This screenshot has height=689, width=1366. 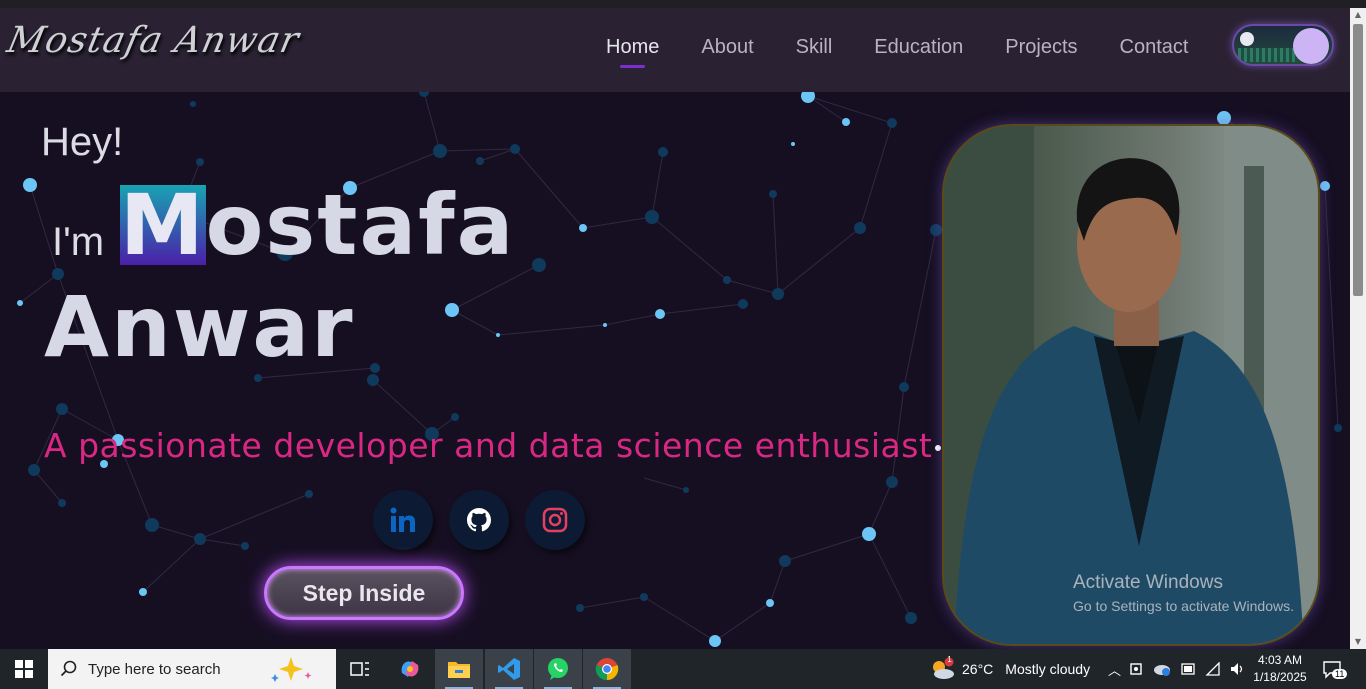 I want to click on notification-center-button: 11, so click(x=1335, y=669).